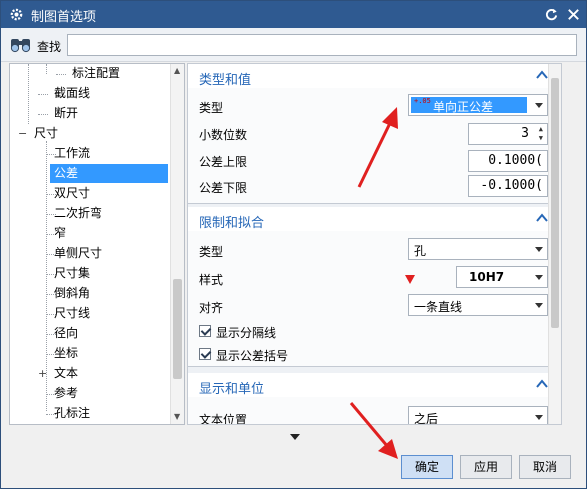 The width and height of the screenshot is (587, 489). I want to click on panel-scroll-thumb, so click(555, 203).